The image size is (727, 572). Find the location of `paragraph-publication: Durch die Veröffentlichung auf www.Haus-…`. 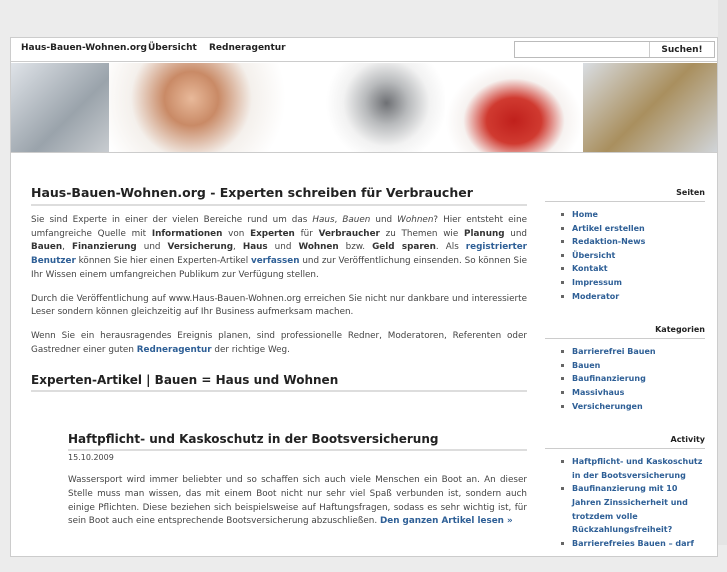

paragraph-publication: Durch die Veröffentlichung auf www.Haus-… is located at coordinates (279, 305).